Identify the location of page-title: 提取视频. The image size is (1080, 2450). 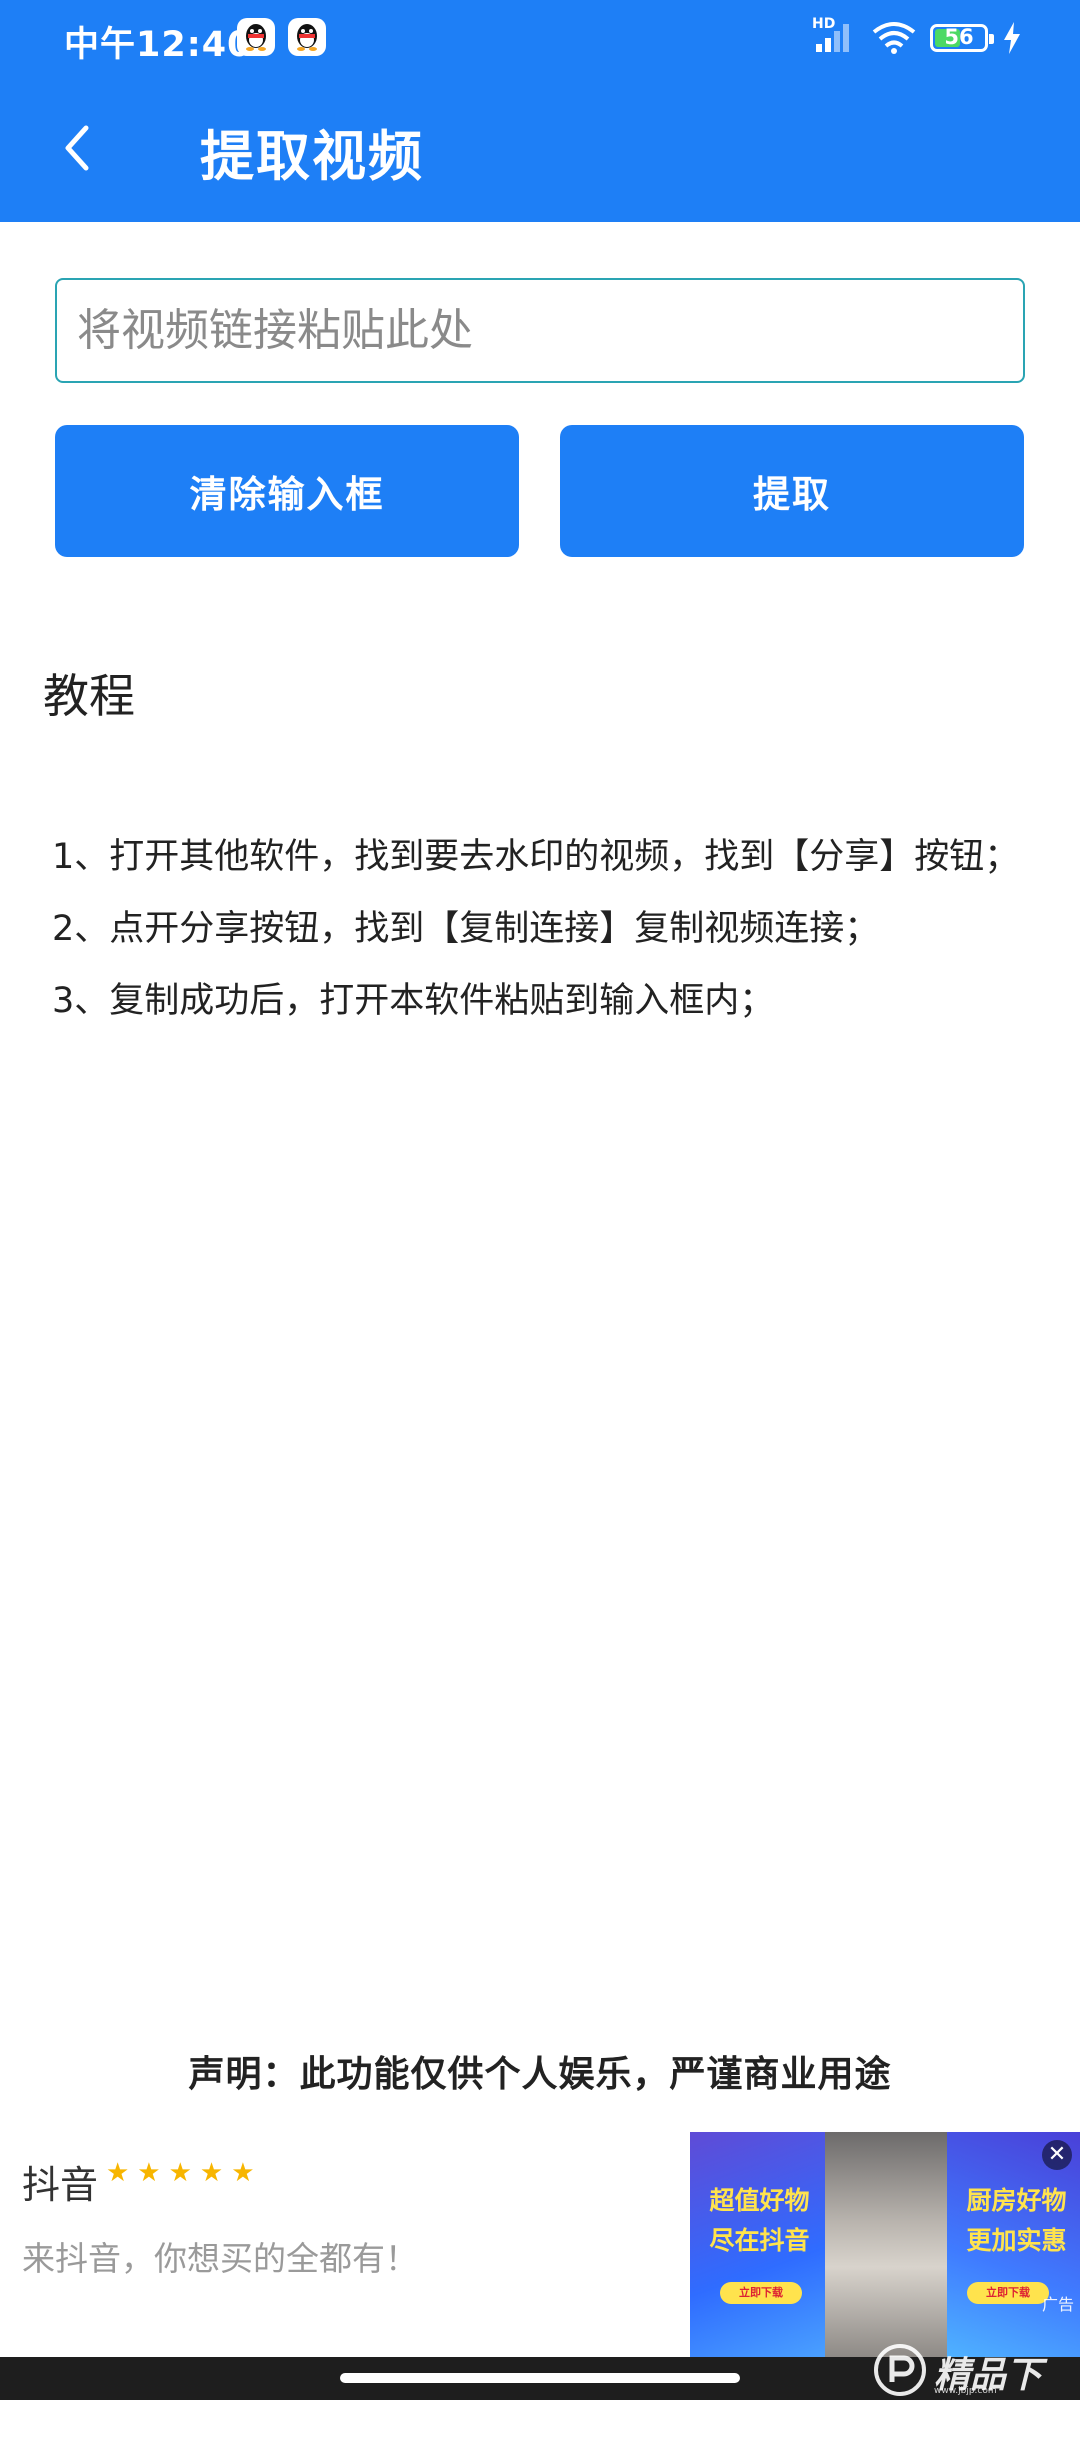
(312, 156).